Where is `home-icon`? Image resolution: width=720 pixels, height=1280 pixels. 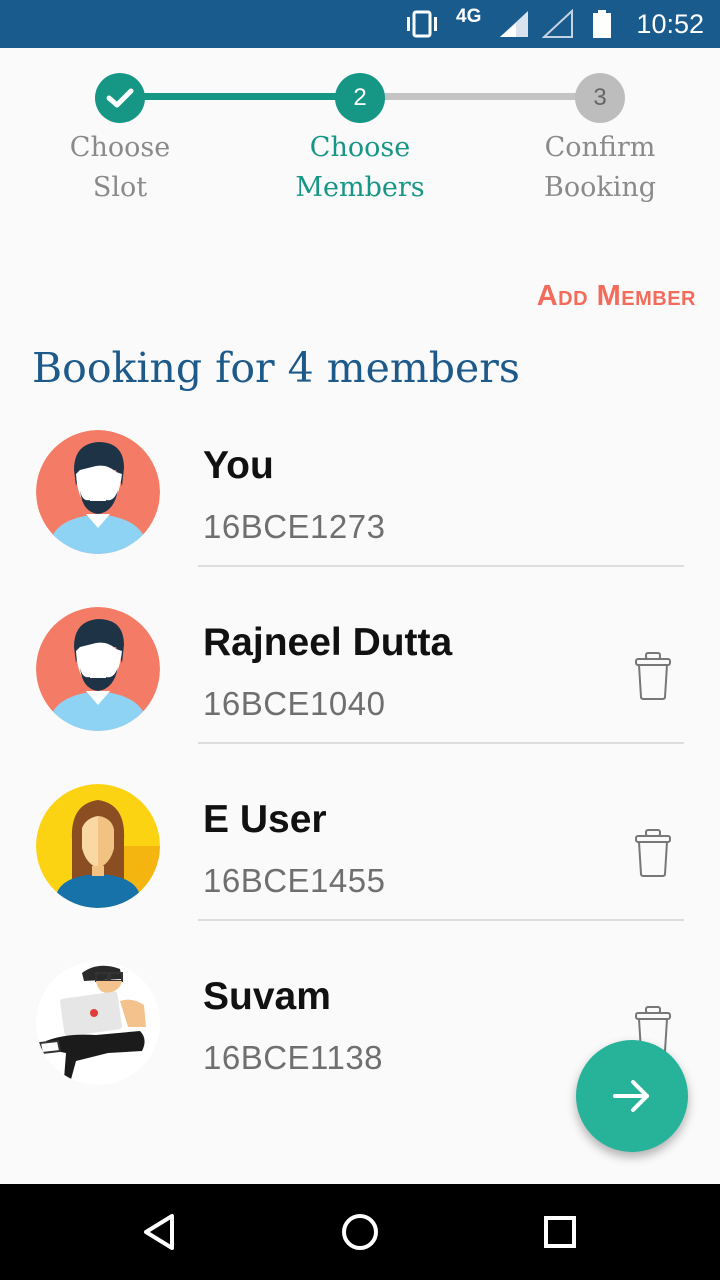
home-icon is located at coordinates (360, 1232).